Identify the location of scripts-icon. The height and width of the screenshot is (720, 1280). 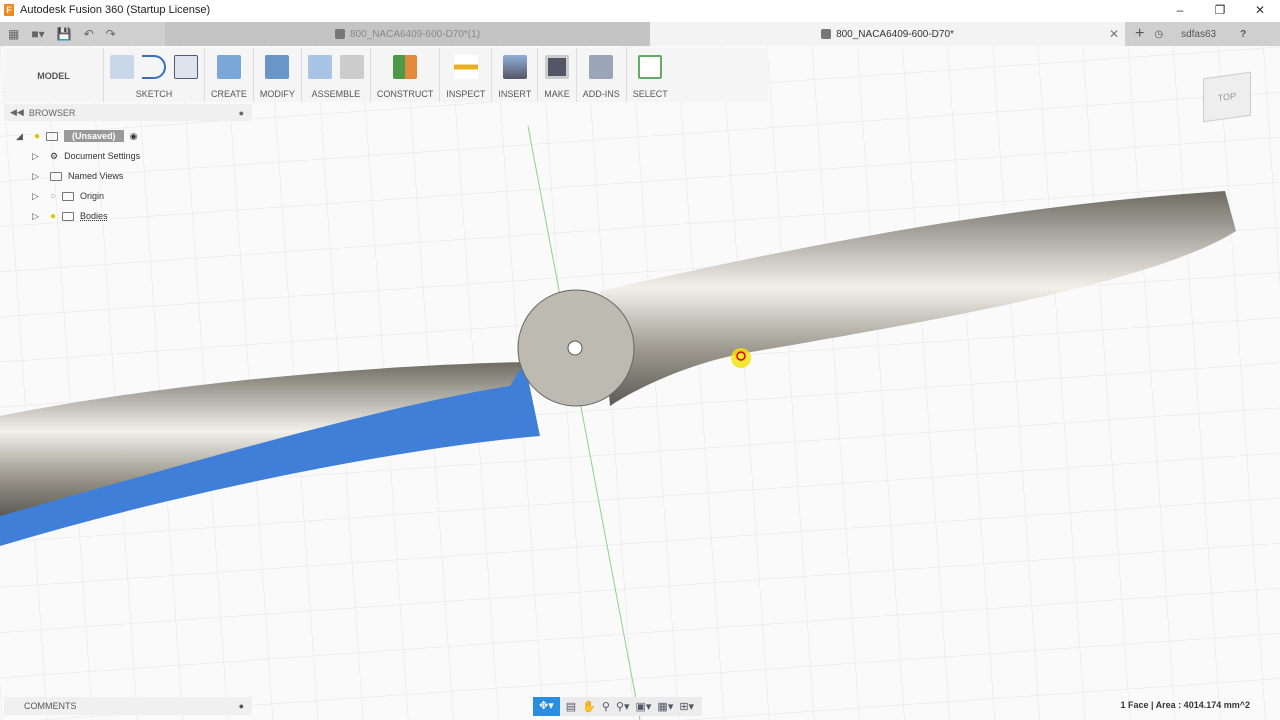
(601, 67).